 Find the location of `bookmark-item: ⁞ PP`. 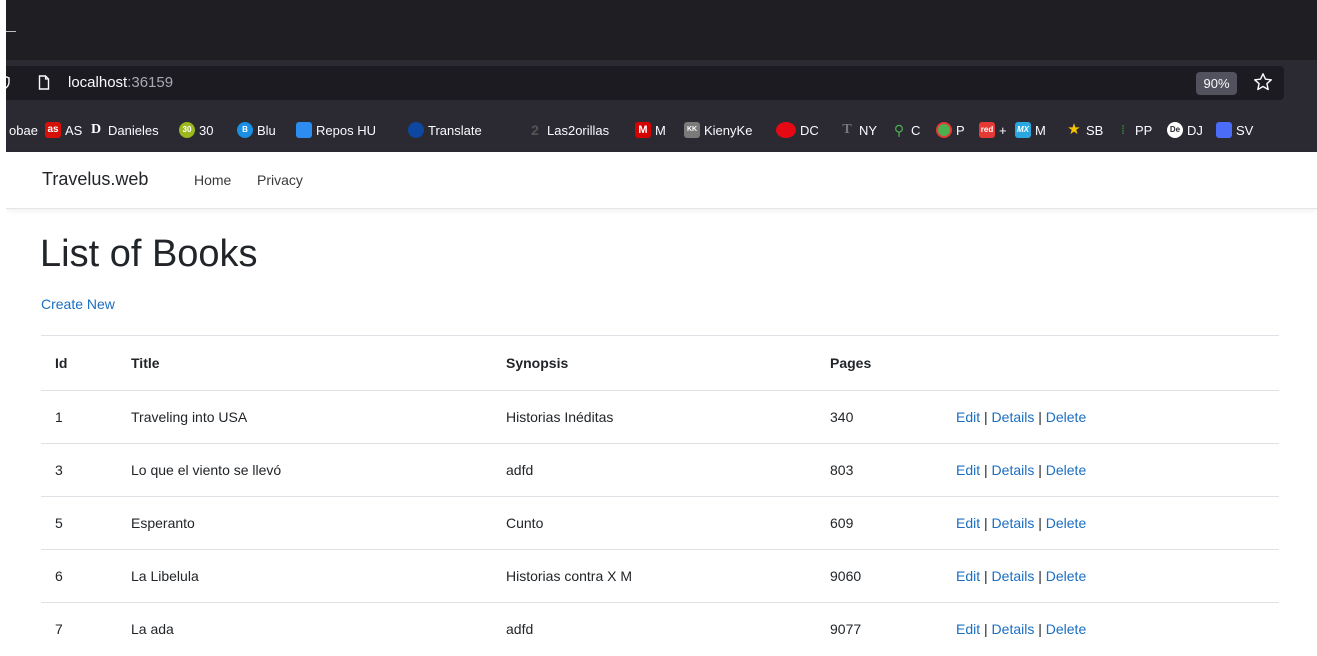

bookmark-item: ⁞ PP is located at coordinates (1133, 130).